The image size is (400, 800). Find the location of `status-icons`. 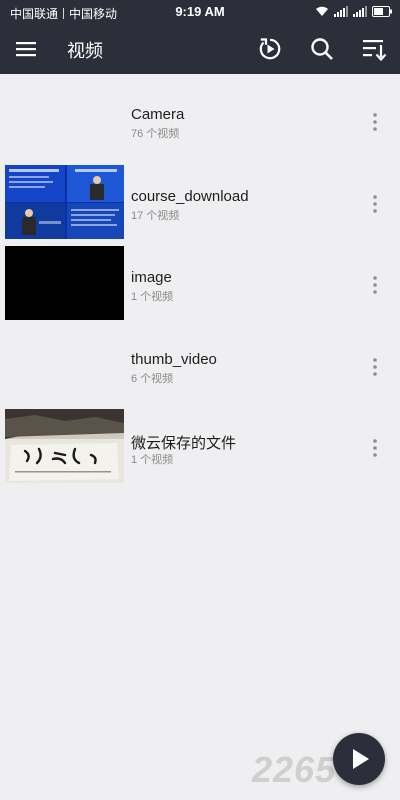

status-icons is located at coordinates (353, 11).